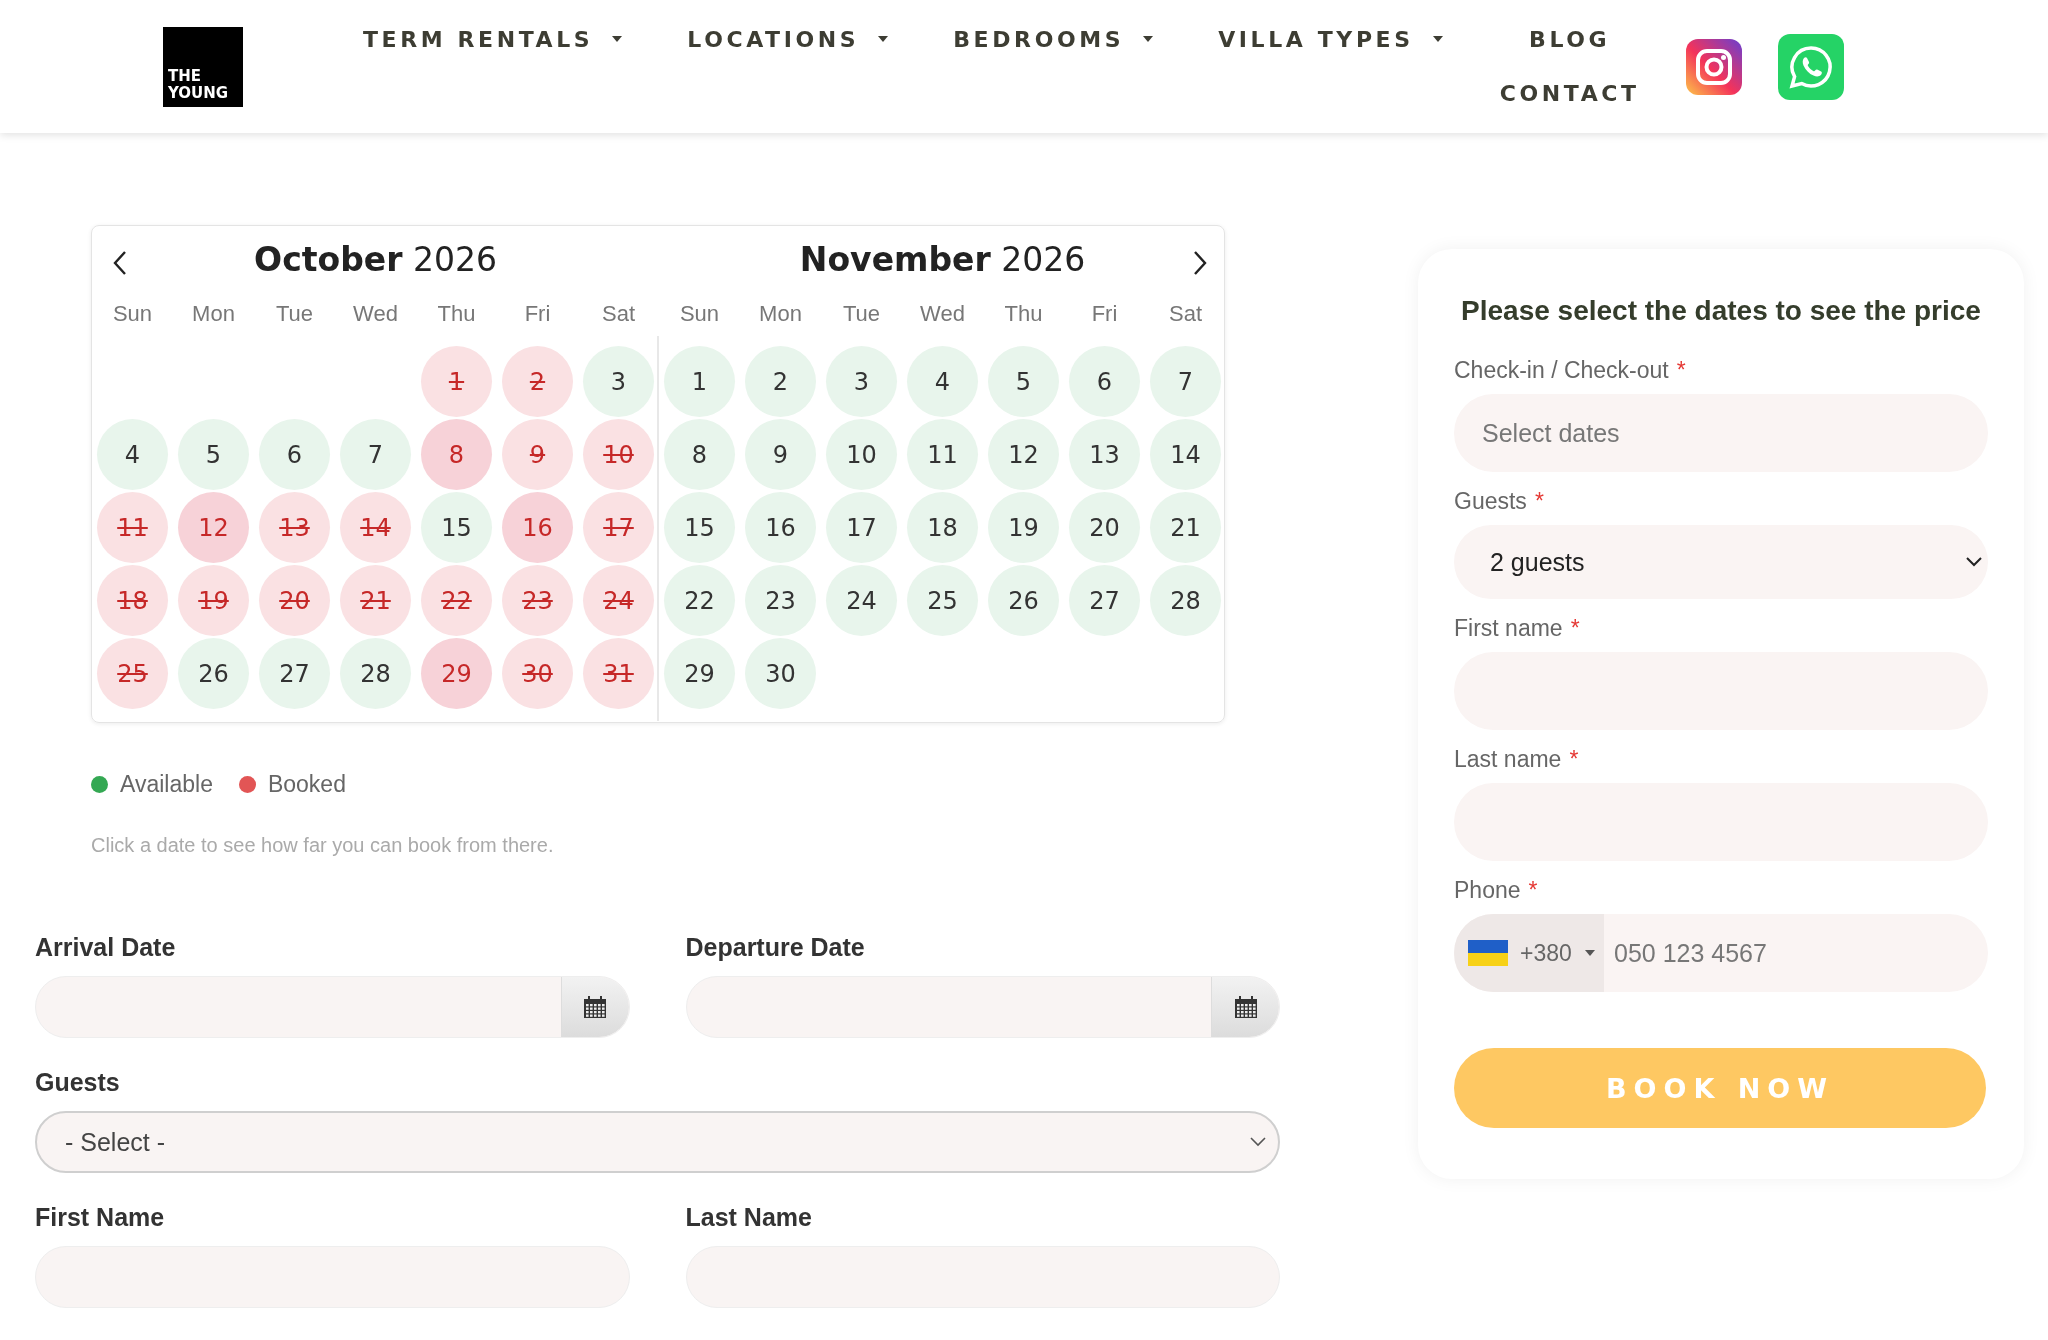  What do you see at coordinates (1508, 628) in the screenshot?
I see `field-label: First name` at bounding box center [1508, 628].